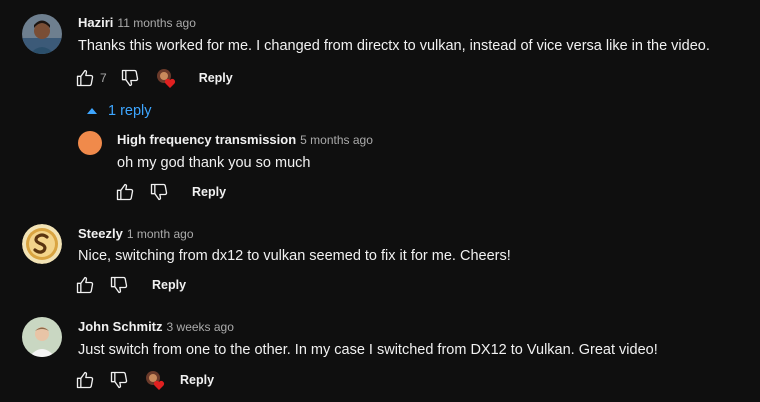 The height and width of the screenshot is (402, 760). I want to click on timestamp: 1 month ago, so click(160, 234).